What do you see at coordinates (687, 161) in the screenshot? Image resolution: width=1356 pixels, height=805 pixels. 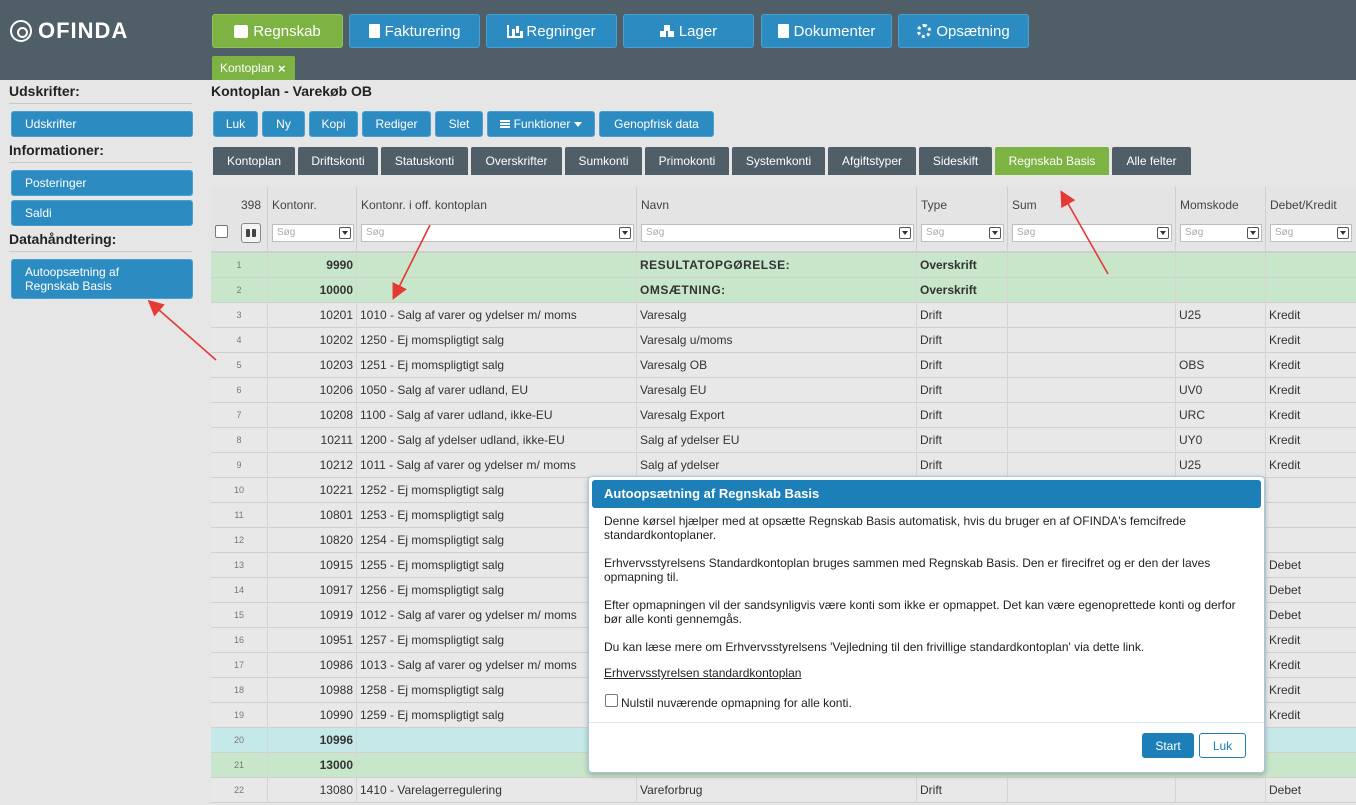 I see `tab-primokonti: Primokonti` at bounding box center [687, 161].